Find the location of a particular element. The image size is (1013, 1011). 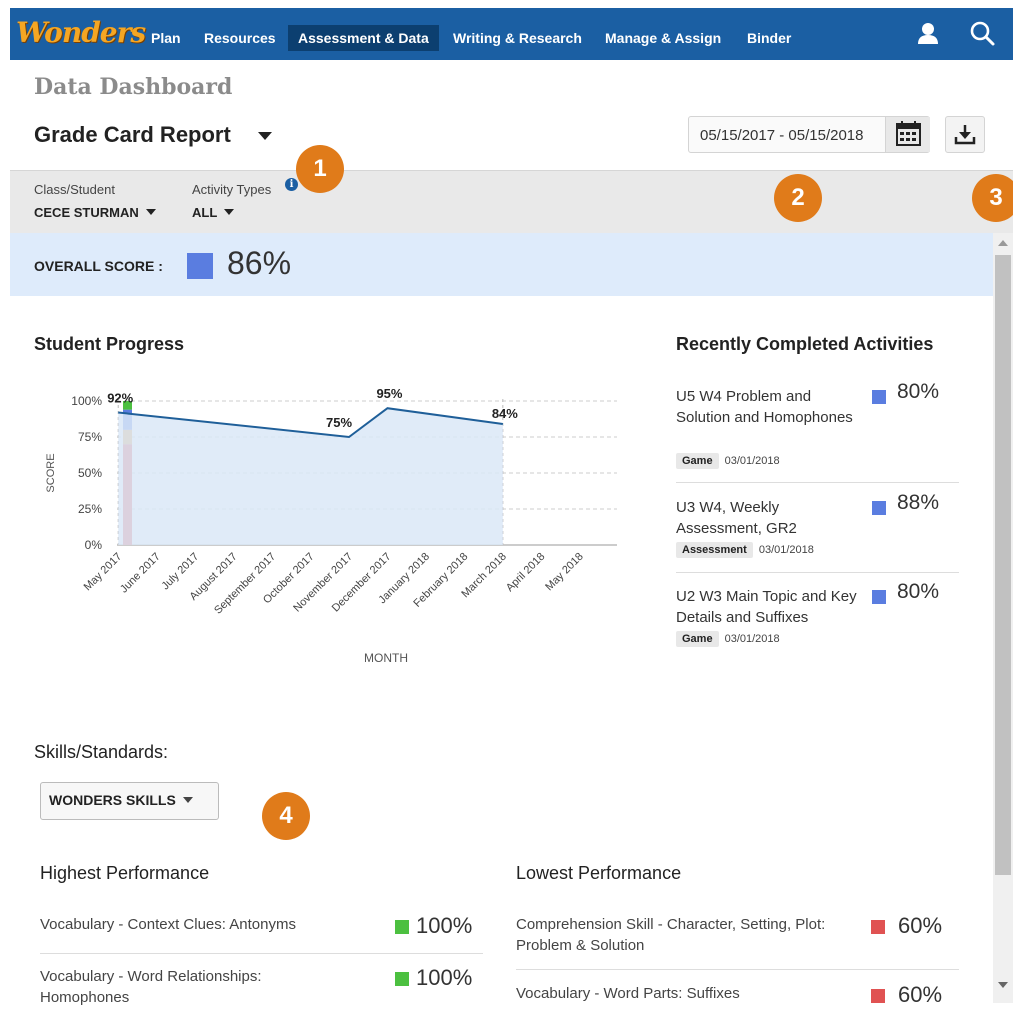

scroll-down-arrow-icon is located at coordinates (1003, 985).